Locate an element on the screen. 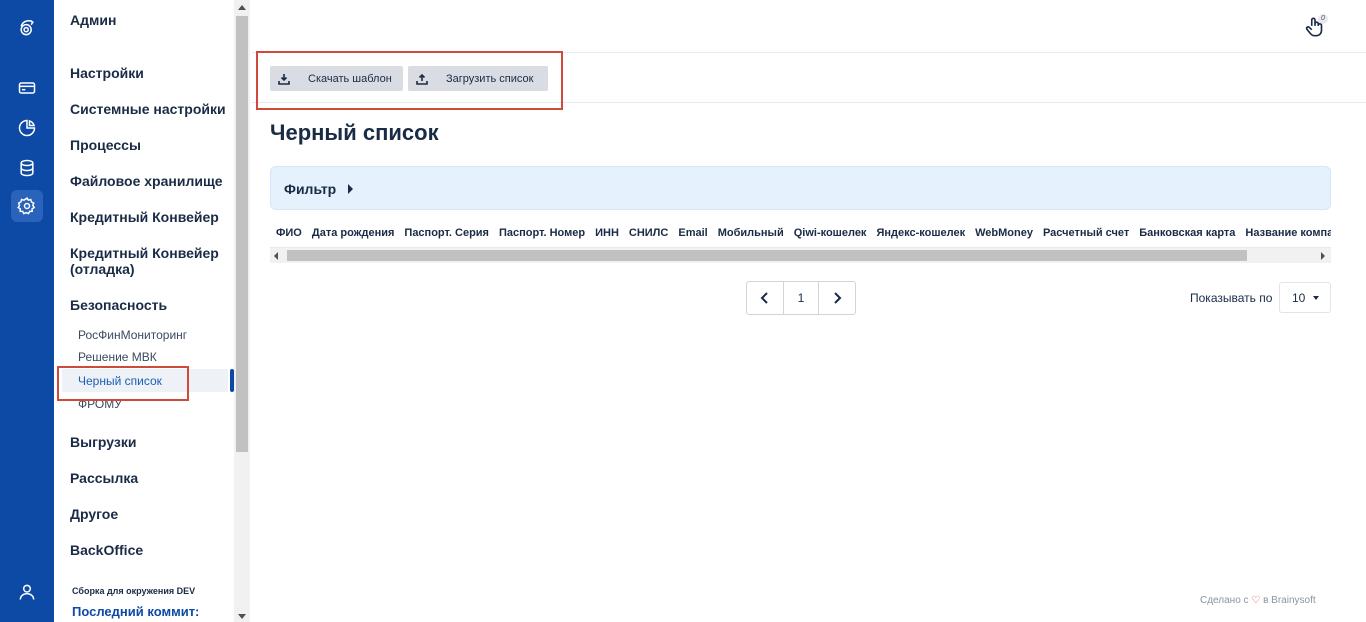 This screenshot has height=622, width=1366. table-column-header: Название компании is located at coordinates (1285, 233).